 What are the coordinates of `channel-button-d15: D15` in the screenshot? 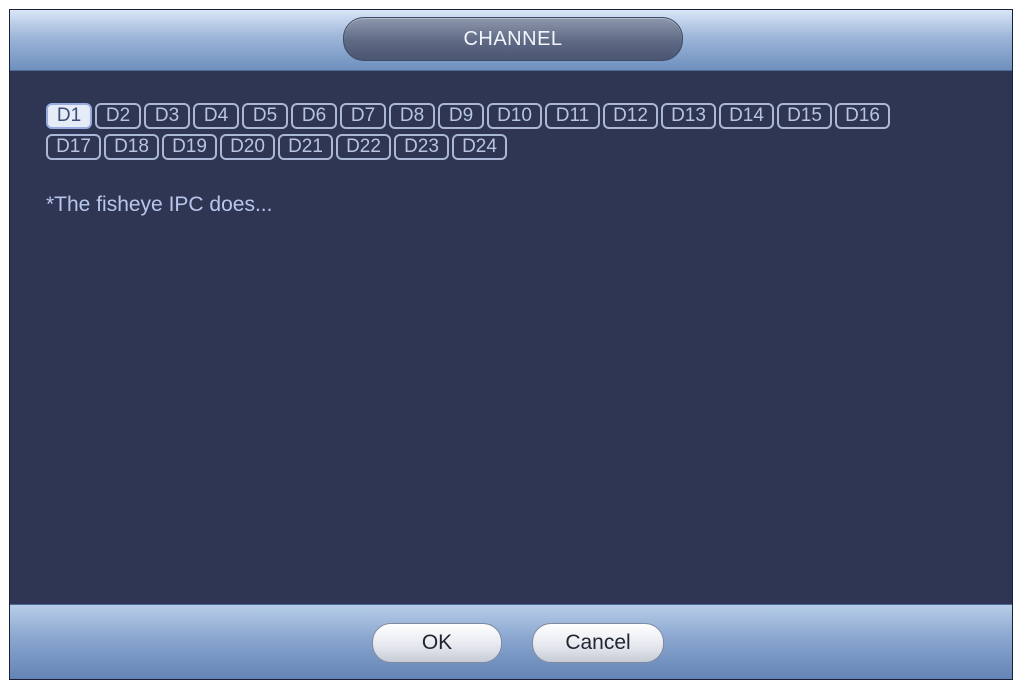 It's located at (804, 116).